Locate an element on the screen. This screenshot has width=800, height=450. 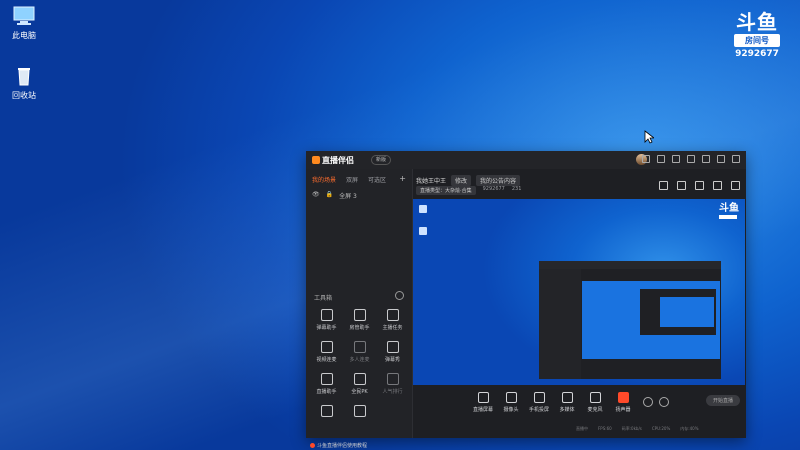
stream-info-row: 我她王中王 修改 我的公告内容 is located at coordinates (468, 180).